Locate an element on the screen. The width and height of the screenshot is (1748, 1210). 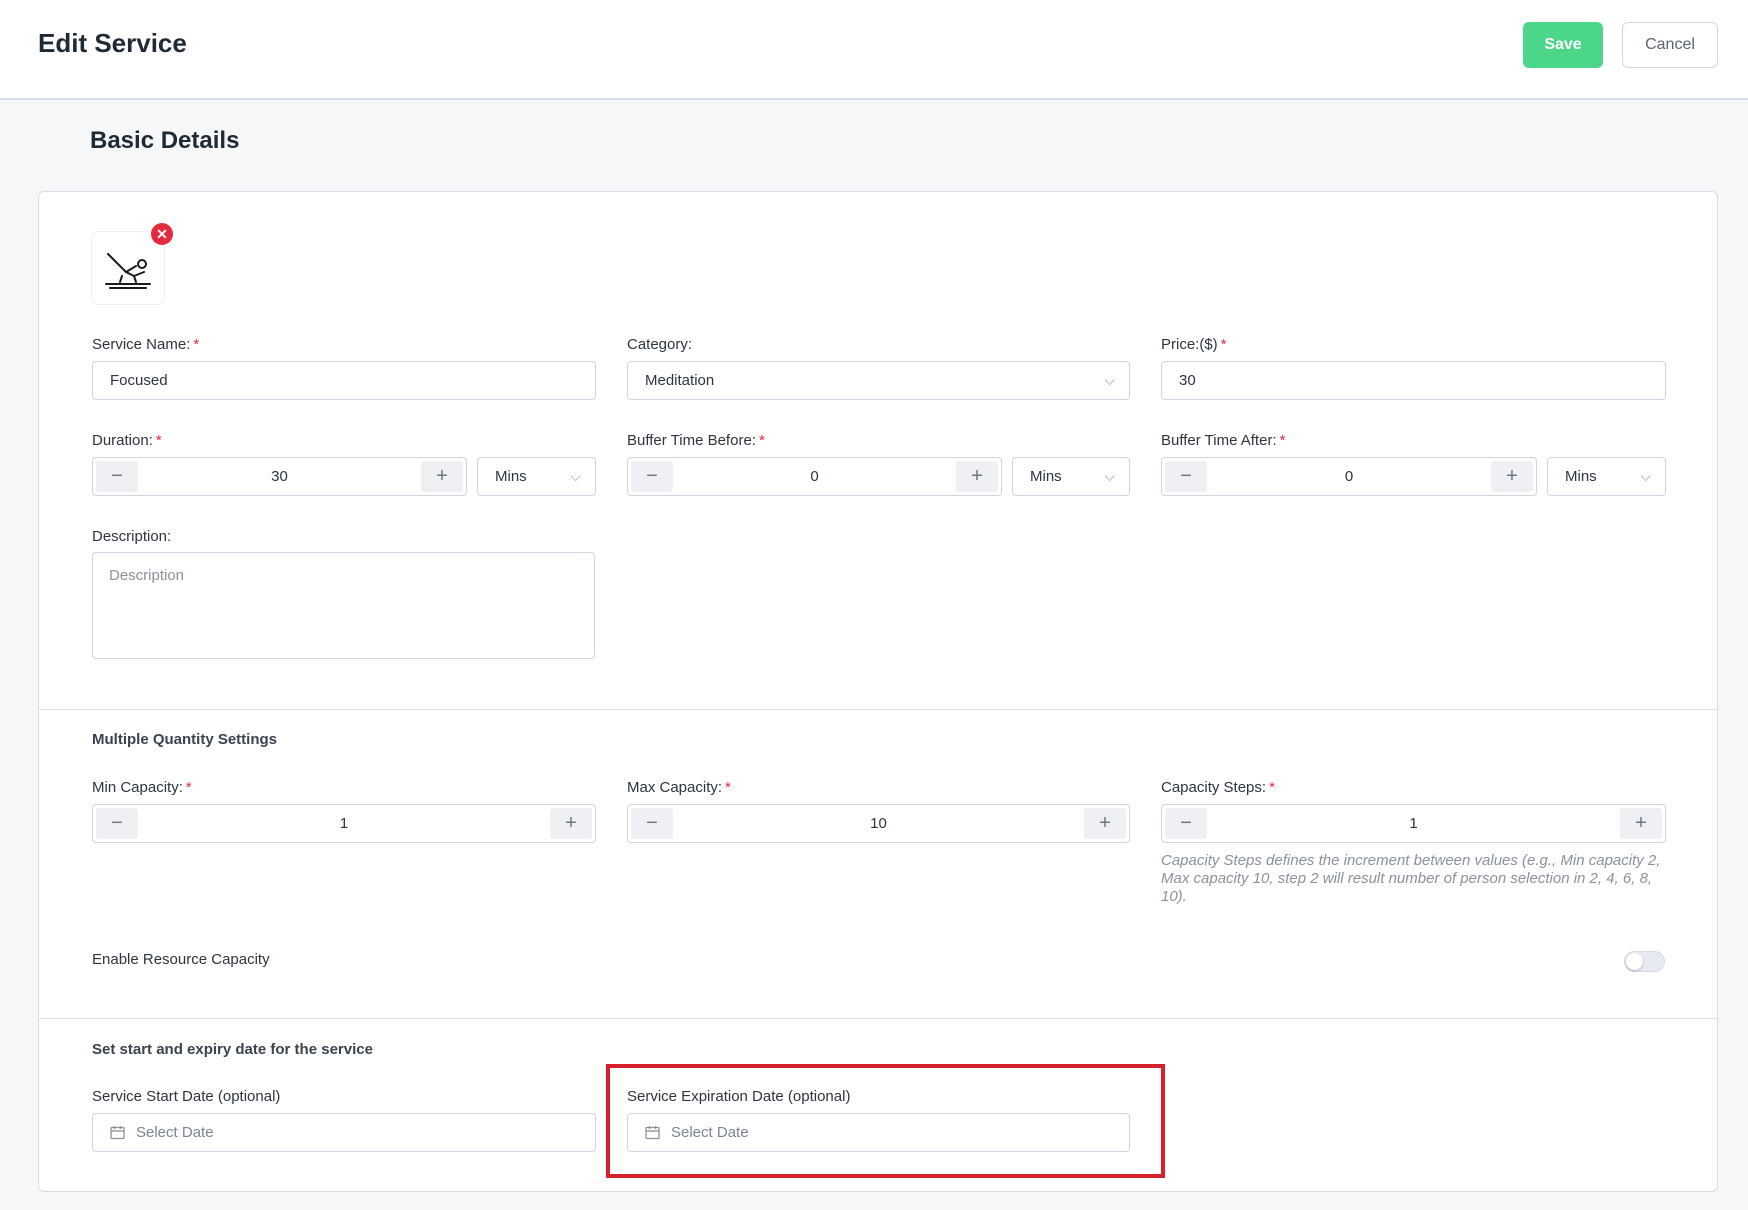
capacity-steps-stepper: − 1 + is located at coordinates (1413, 823).